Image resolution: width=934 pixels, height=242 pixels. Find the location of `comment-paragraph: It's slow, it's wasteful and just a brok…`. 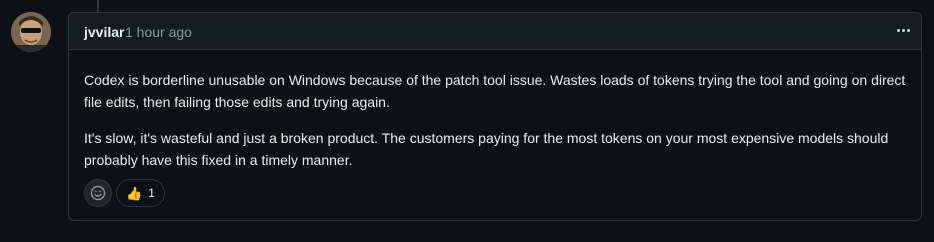

comment-paragraph: It's slow, it's wasteful and just a brok… is located at coordinates (486, 149).